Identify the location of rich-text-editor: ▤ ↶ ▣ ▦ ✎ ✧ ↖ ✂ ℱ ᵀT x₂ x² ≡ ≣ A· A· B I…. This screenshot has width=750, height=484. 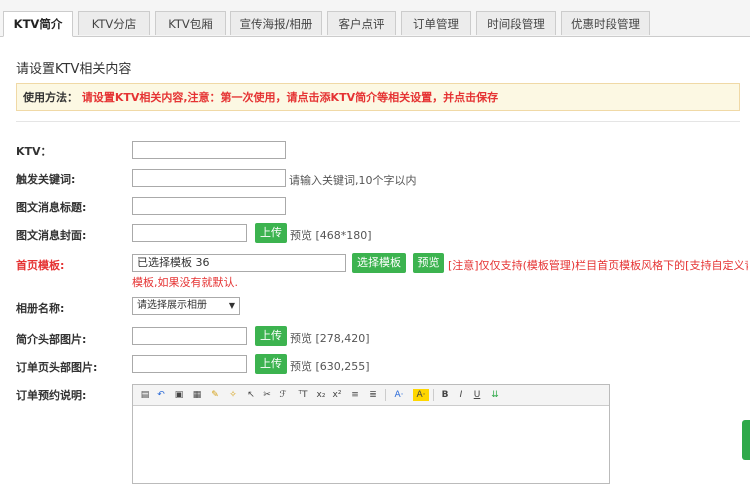
(371, 434).